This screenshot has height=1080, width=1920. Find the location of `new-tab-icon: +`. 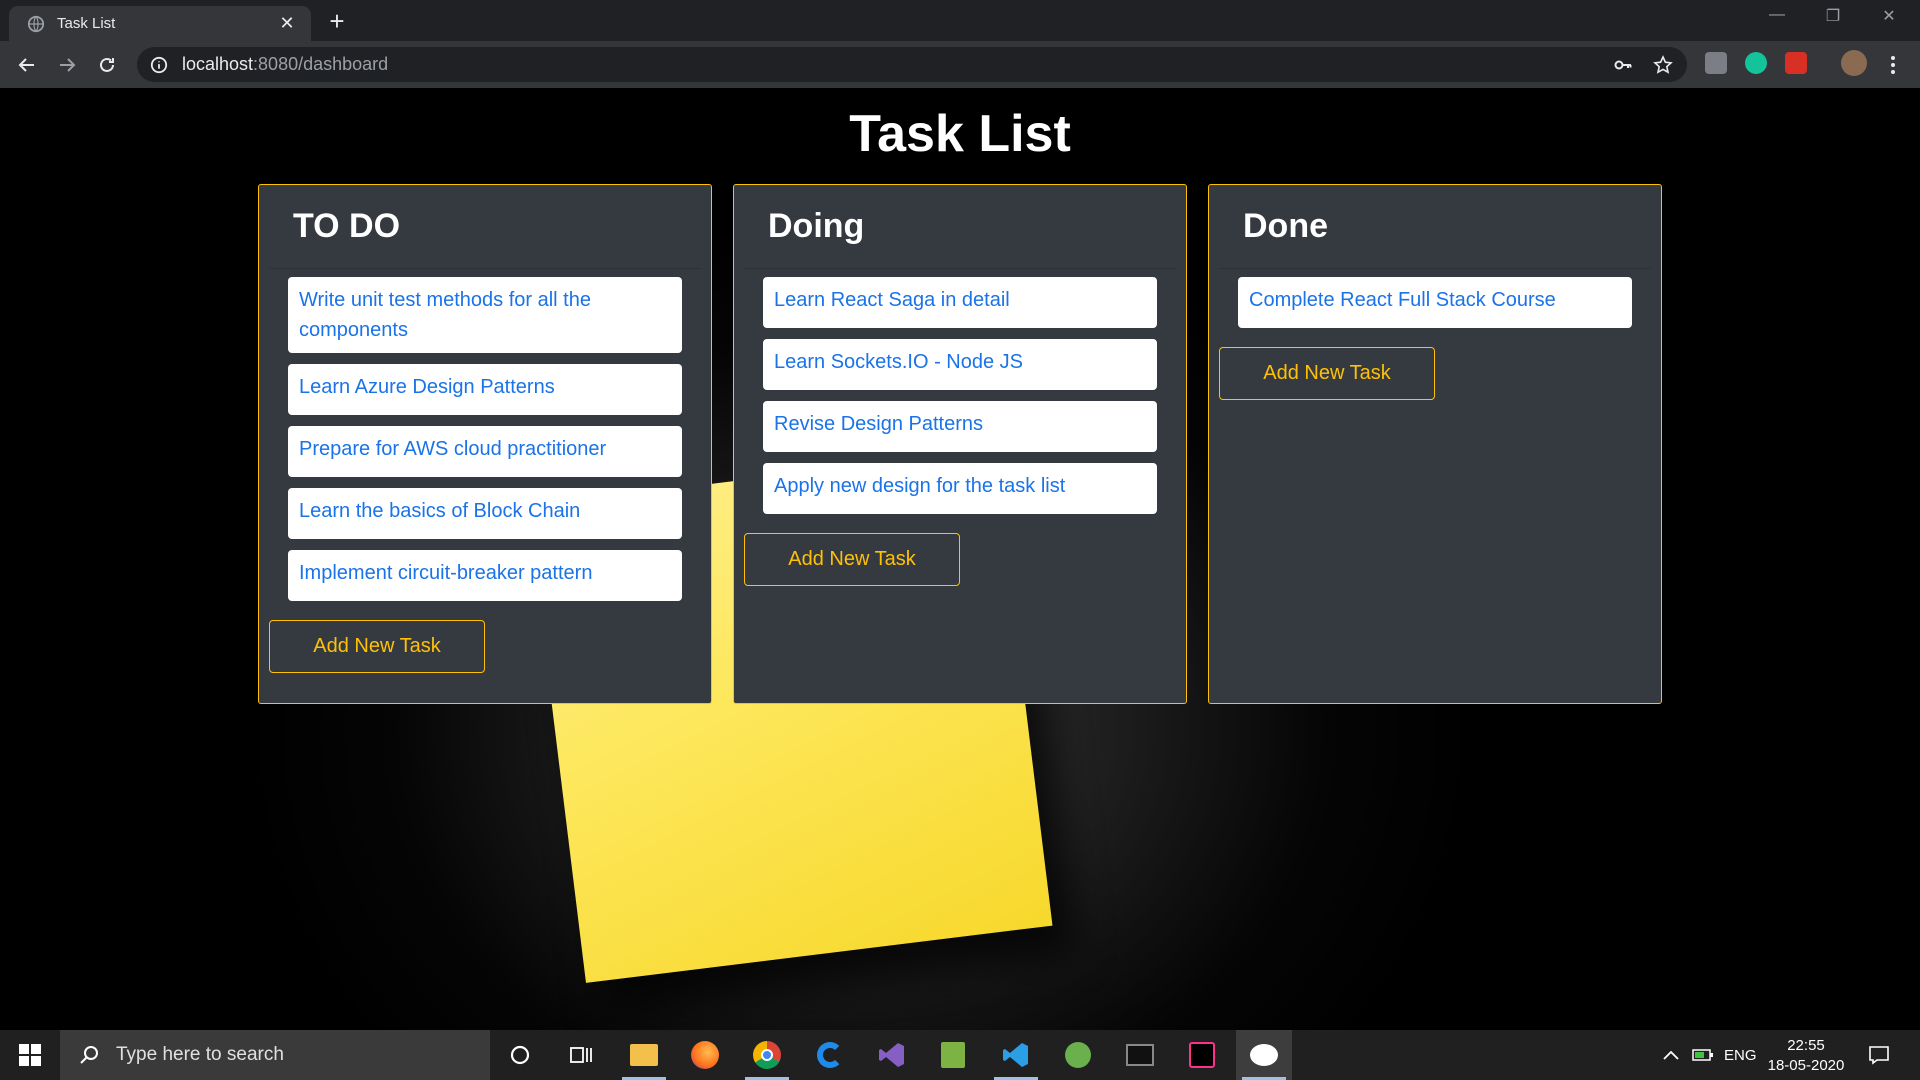

new-tab-icon: + is located at coordinates (337, 21).